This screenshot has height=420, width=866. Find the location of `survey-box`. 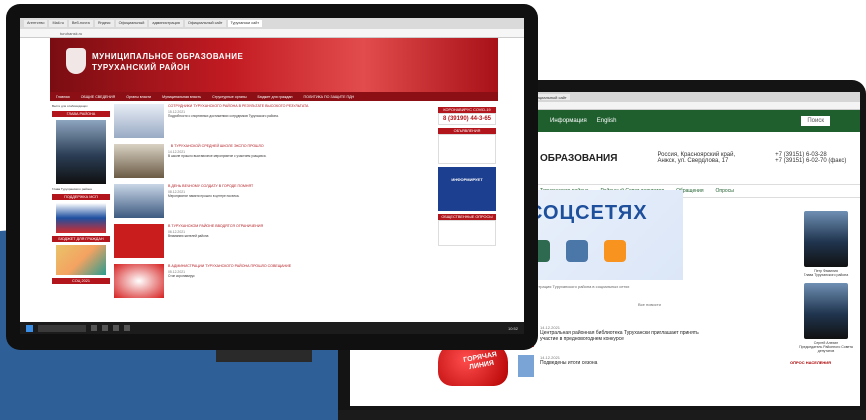

survey-box is located at coordinates (467, 233).